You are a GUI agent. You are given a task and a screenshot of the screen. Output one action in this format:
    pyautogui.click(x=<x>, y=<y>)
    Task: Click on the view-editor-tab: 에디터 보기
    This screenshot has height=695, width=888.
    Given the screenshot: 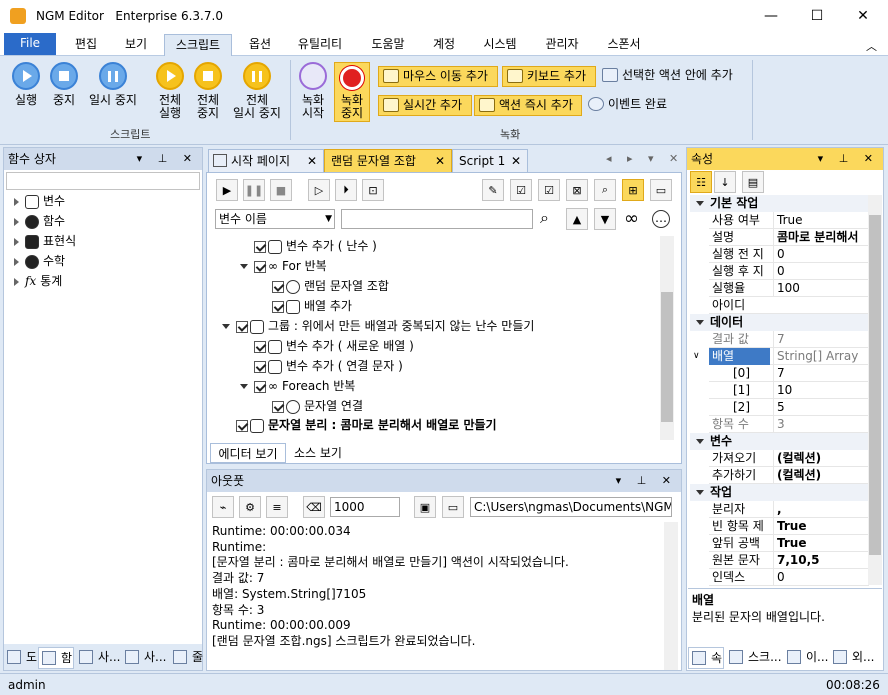 What is the action you would take?
    pyautogui.click(x=248, y=453)
    